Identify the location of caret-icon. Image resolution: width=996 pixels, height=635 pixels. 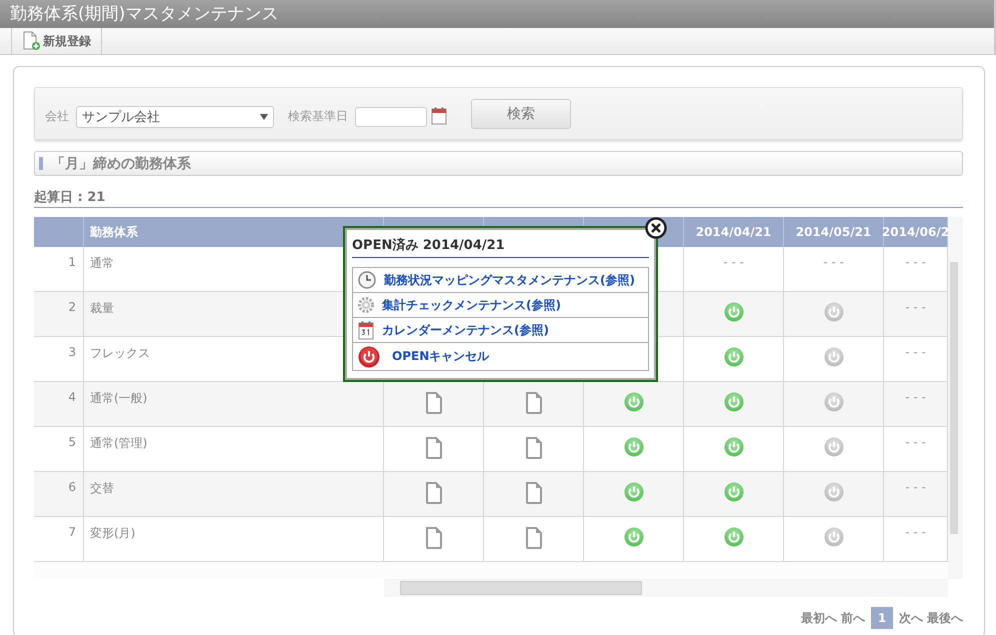
(264, 117).